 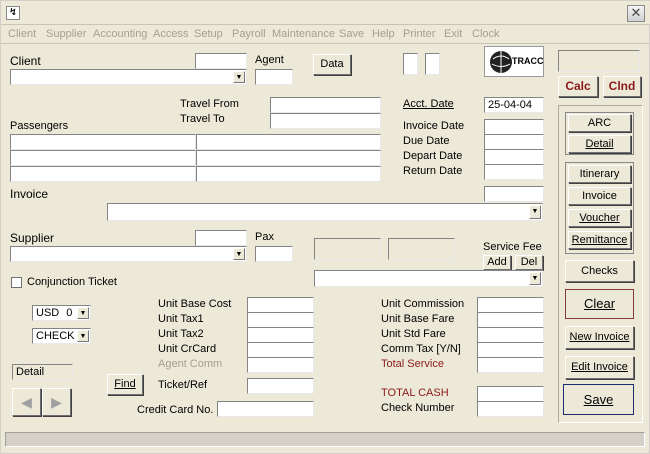 I want to click on acct-date-field: 25-04-04, so click(x=514, y=105).